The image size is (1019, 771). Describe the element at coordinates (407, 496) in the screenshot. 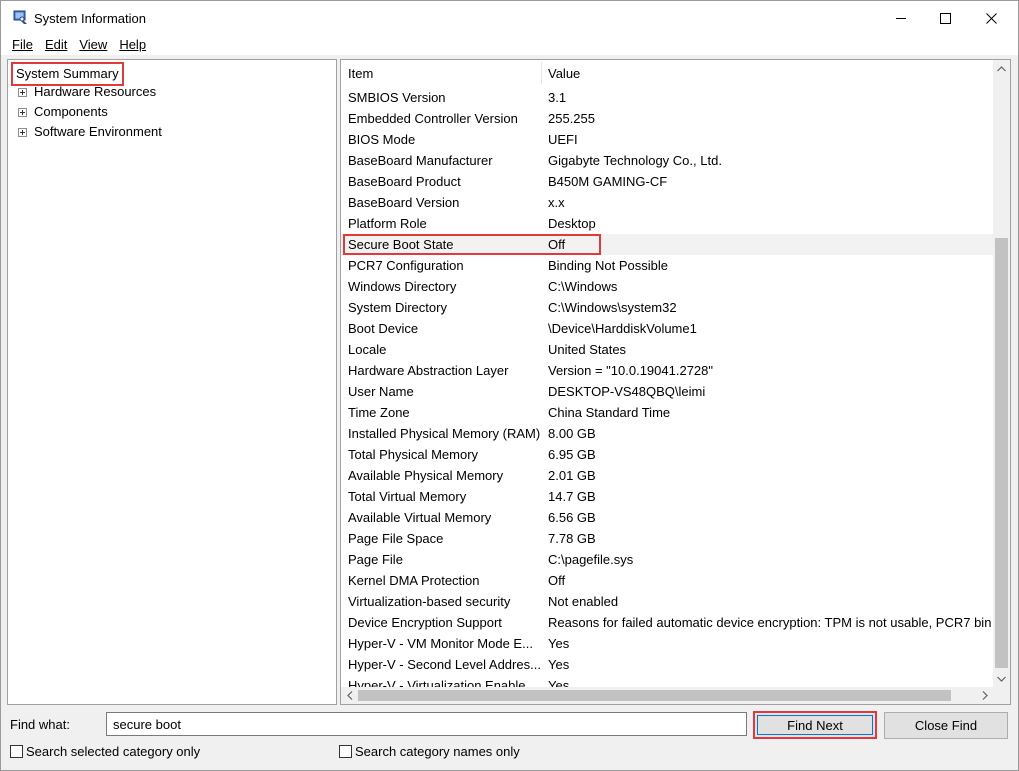

I see `row-item-cell: Total Virtual Memory` at that location.